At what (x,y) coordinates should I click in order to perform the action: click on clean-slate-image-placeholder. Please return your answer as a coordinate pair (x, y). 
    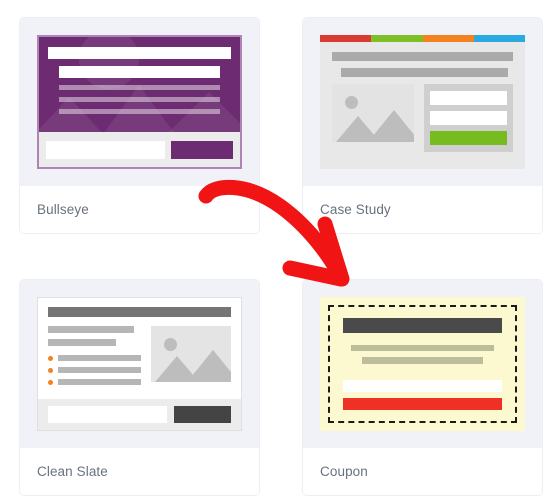
    Looking at the image, I should click on (191, 354).